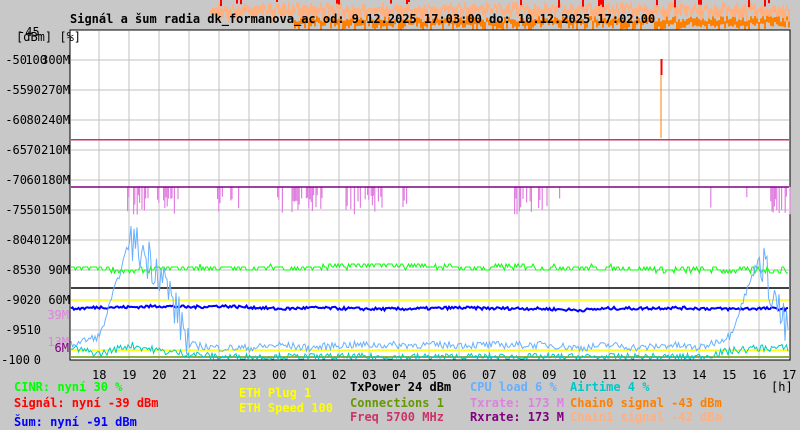  What do you see at coordinates (397, 417) in the screenshot?
I see `legend-freq: Freq 5700 MHz` at bounding box center [397, 417].